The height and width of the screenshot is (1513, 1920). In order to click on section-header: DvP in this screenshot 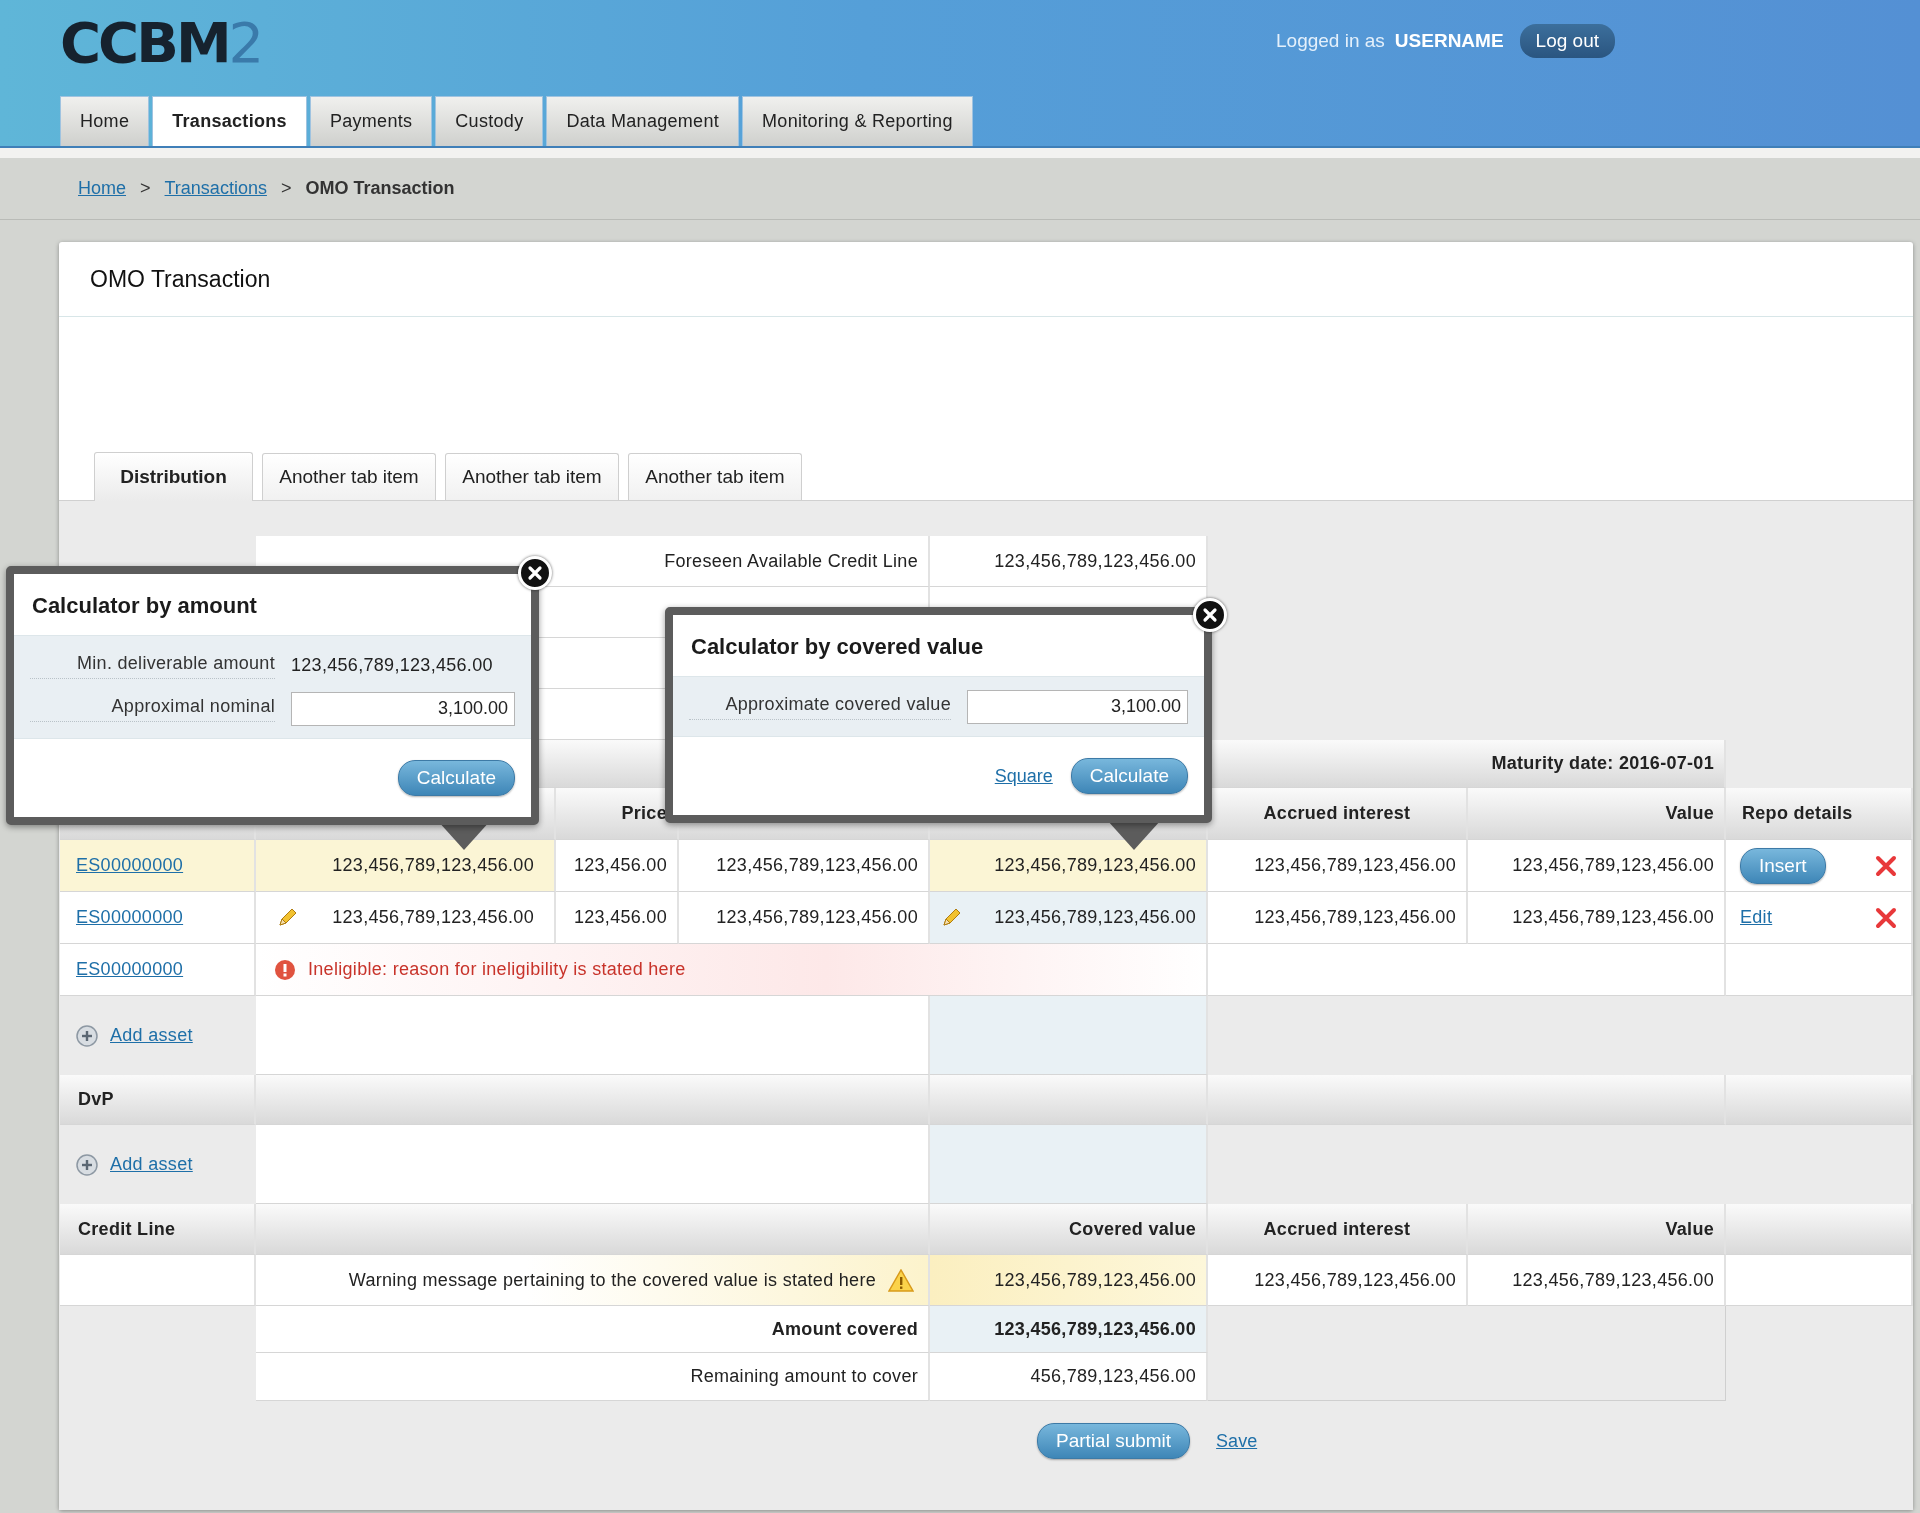, I will do `click(158, 1100)`.